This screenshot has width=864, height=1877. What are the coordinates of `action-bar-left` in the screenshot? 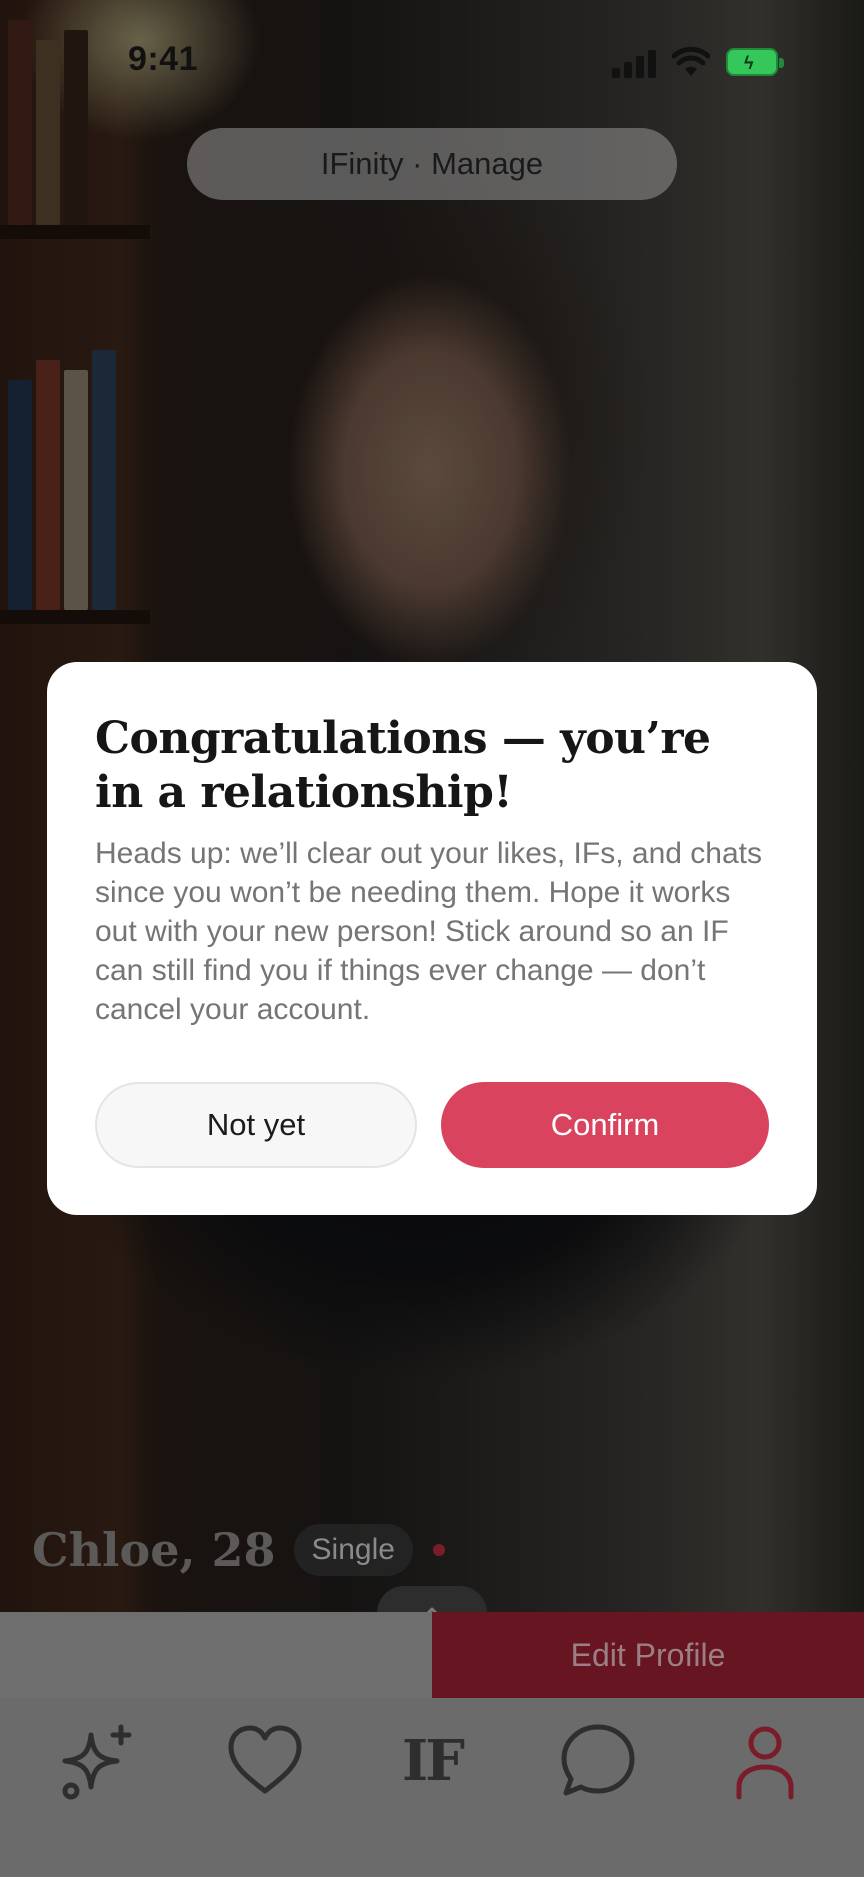 It's located at (216, 1655).